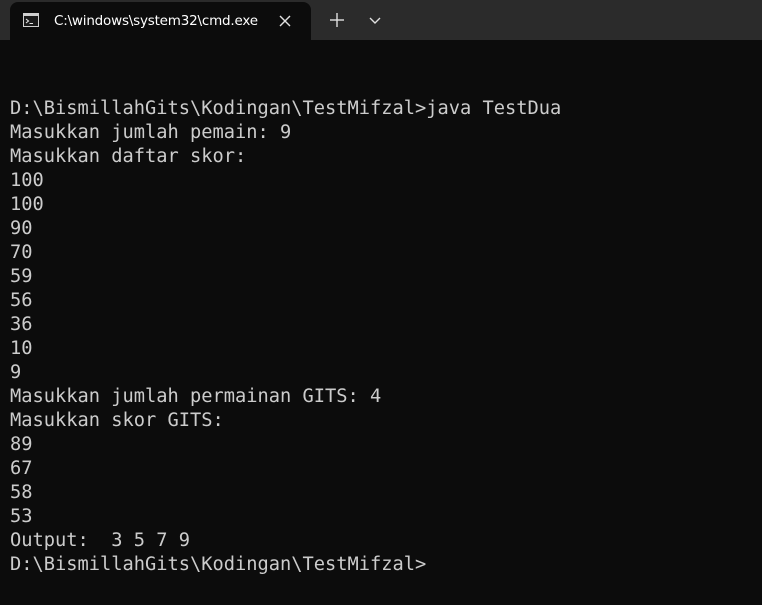  What do you see at coordinates (16, 372) in the screenshot?
I see `console-line: 9` at bounding box center [16, 372].